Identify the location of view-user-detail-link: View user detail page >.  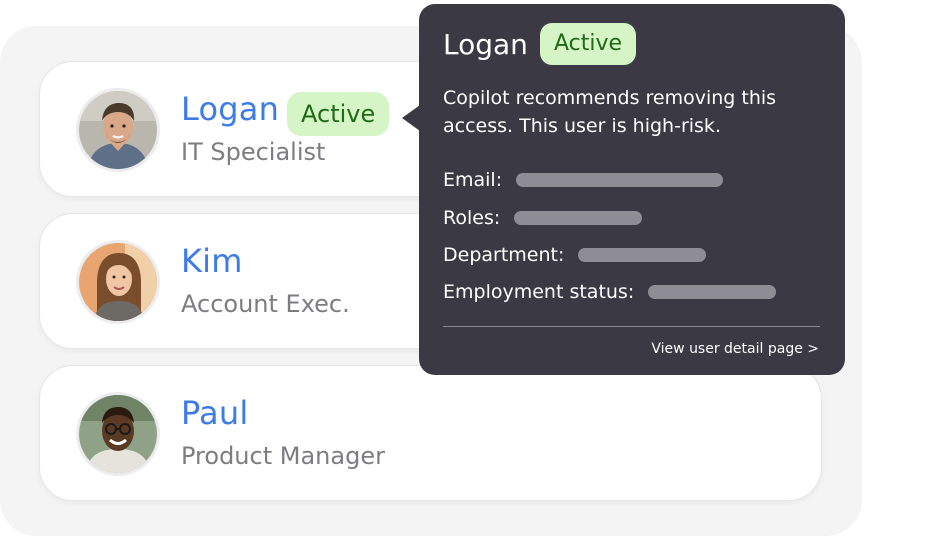
(735, 349).